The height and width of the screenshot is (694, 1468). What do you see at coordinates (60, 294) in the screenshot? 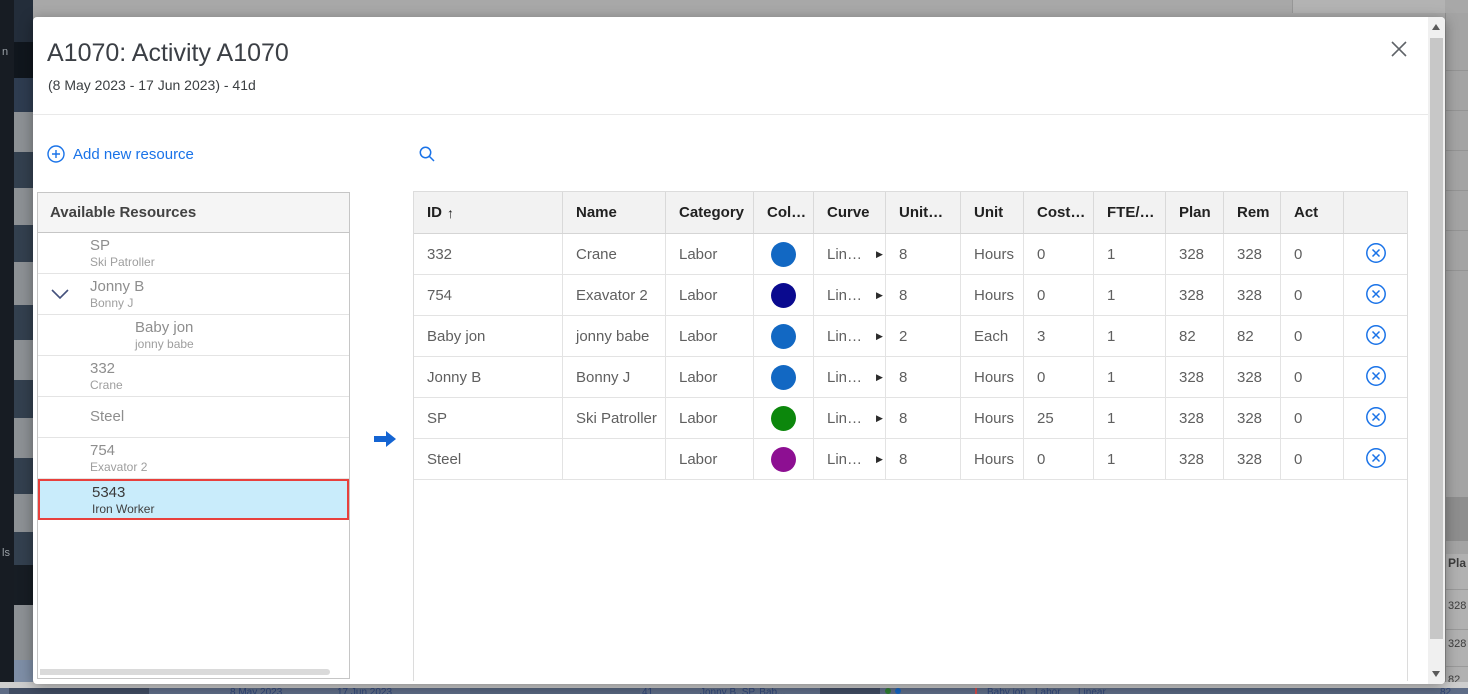
I see `chevron-down-icon` at bounding box center [60, 294].